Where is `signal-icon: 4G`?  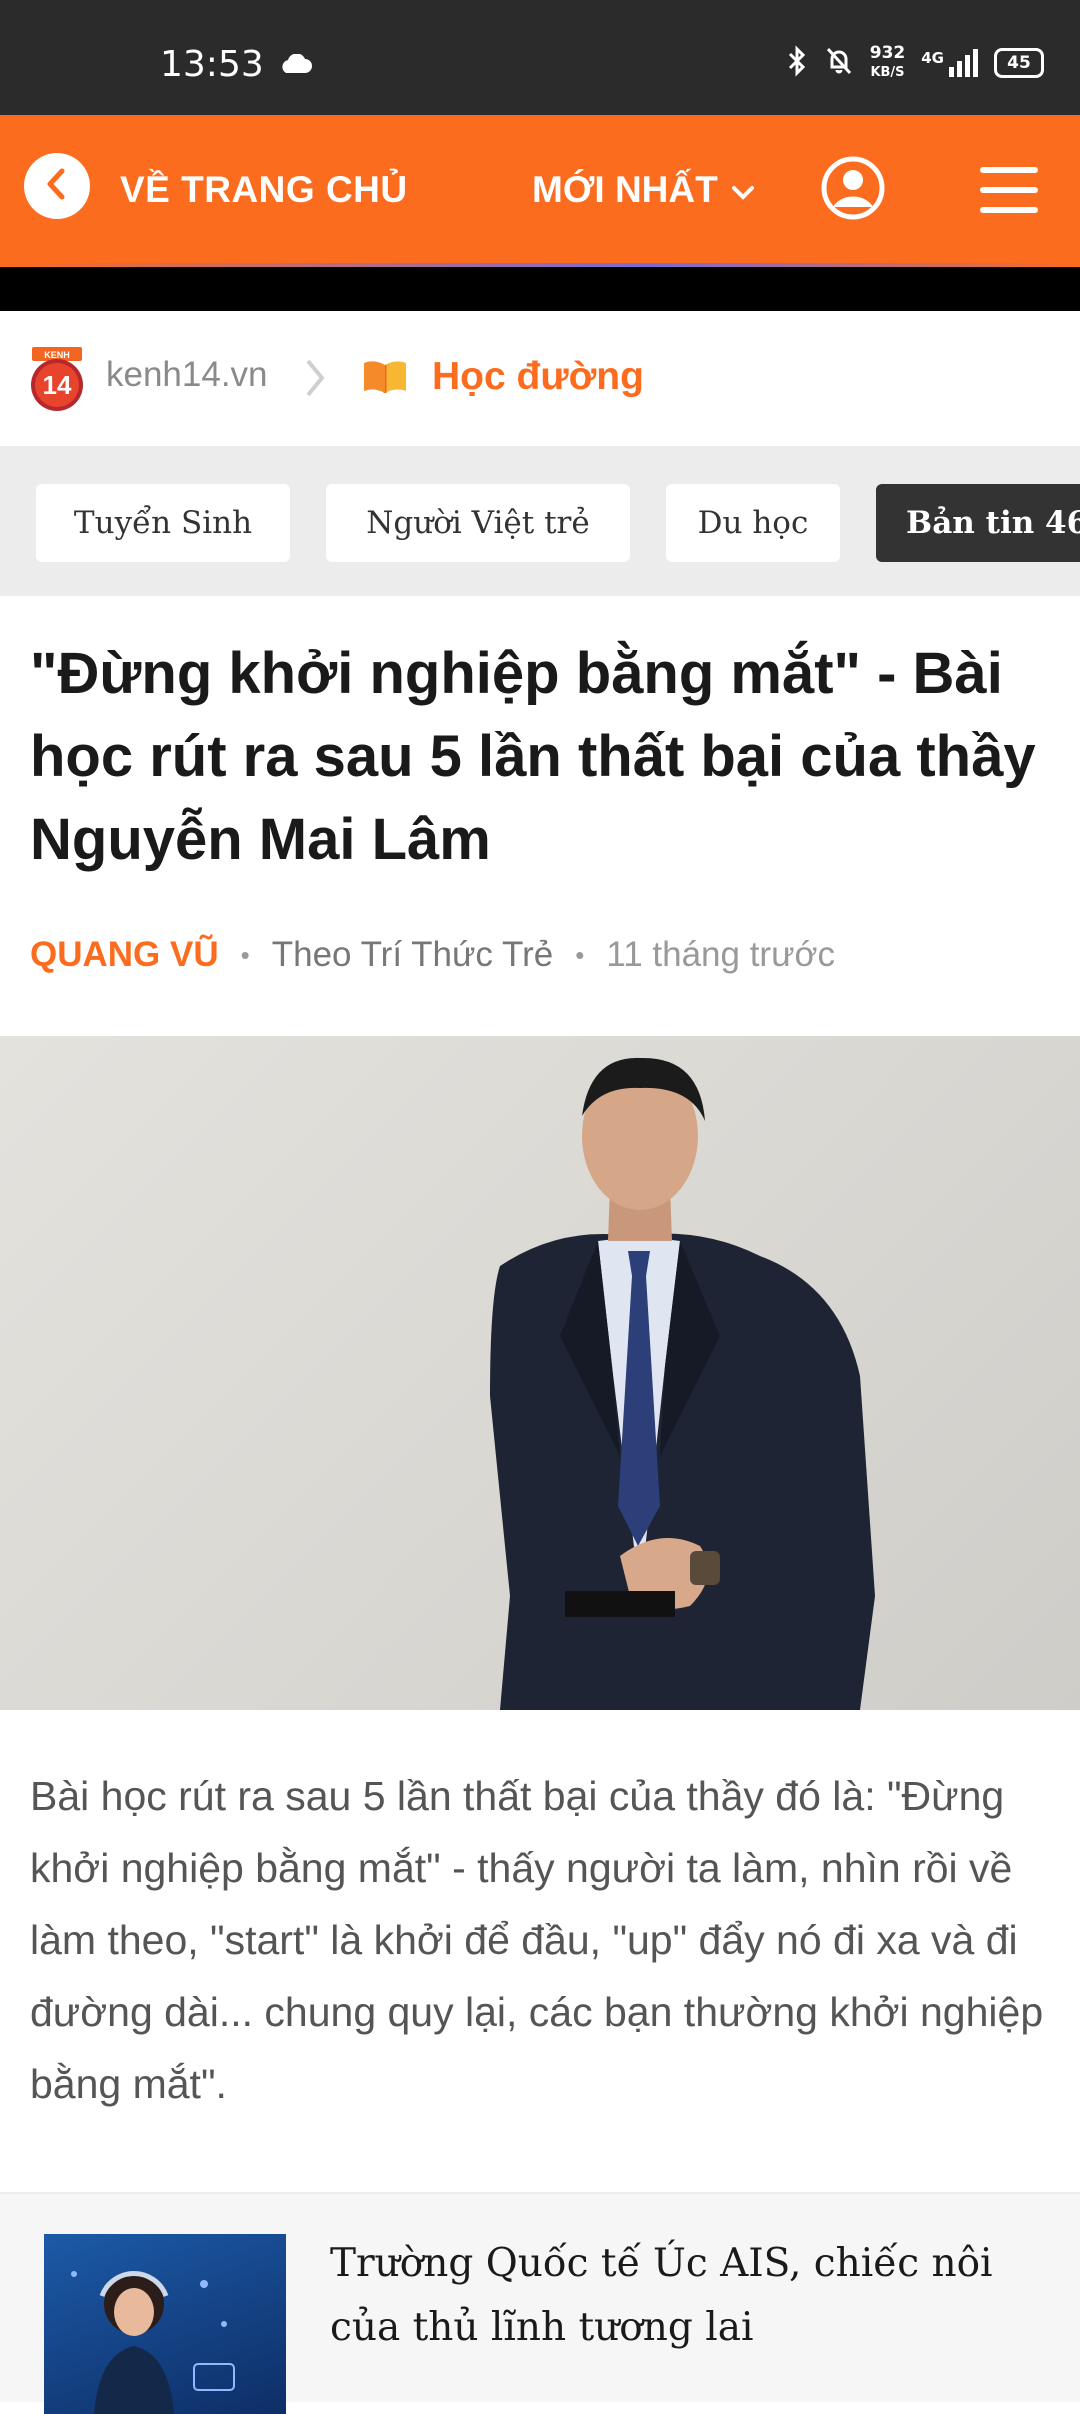
signal-icon: 4G is located at coordinates (949, 63).